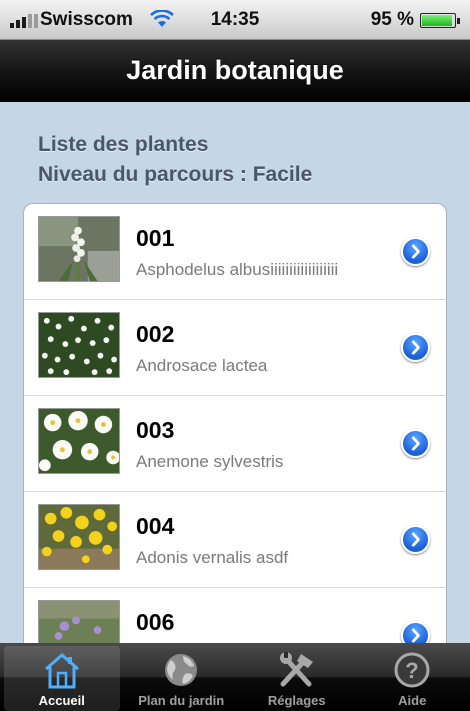 This screenshot has width=470, height=711. I want to click on plant-row: 004 Adonis vernalis asdf, so click(235, 540).